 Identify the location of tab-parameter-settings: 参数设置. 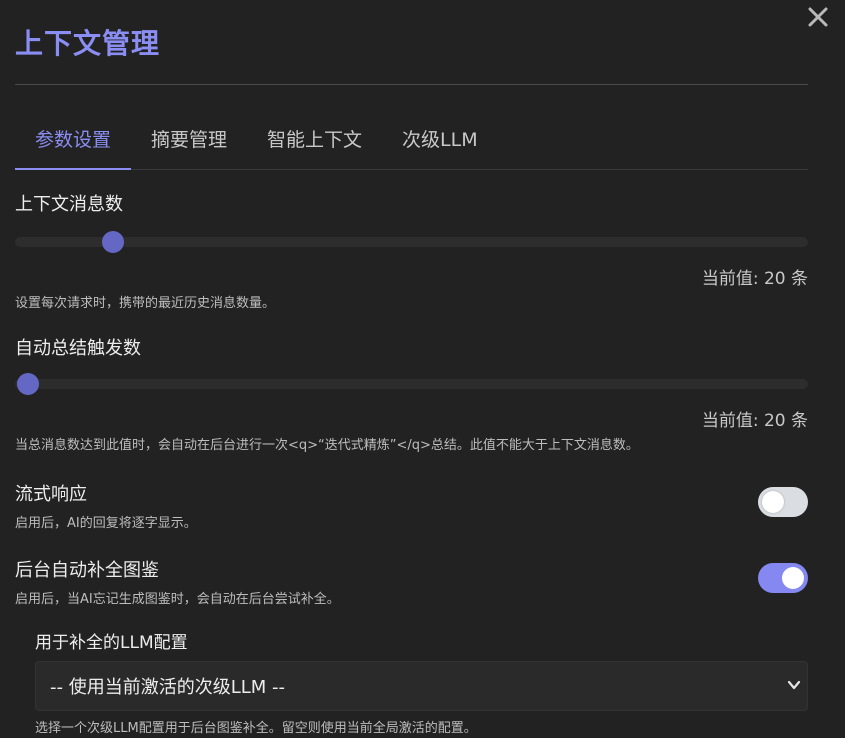
(73, 141).